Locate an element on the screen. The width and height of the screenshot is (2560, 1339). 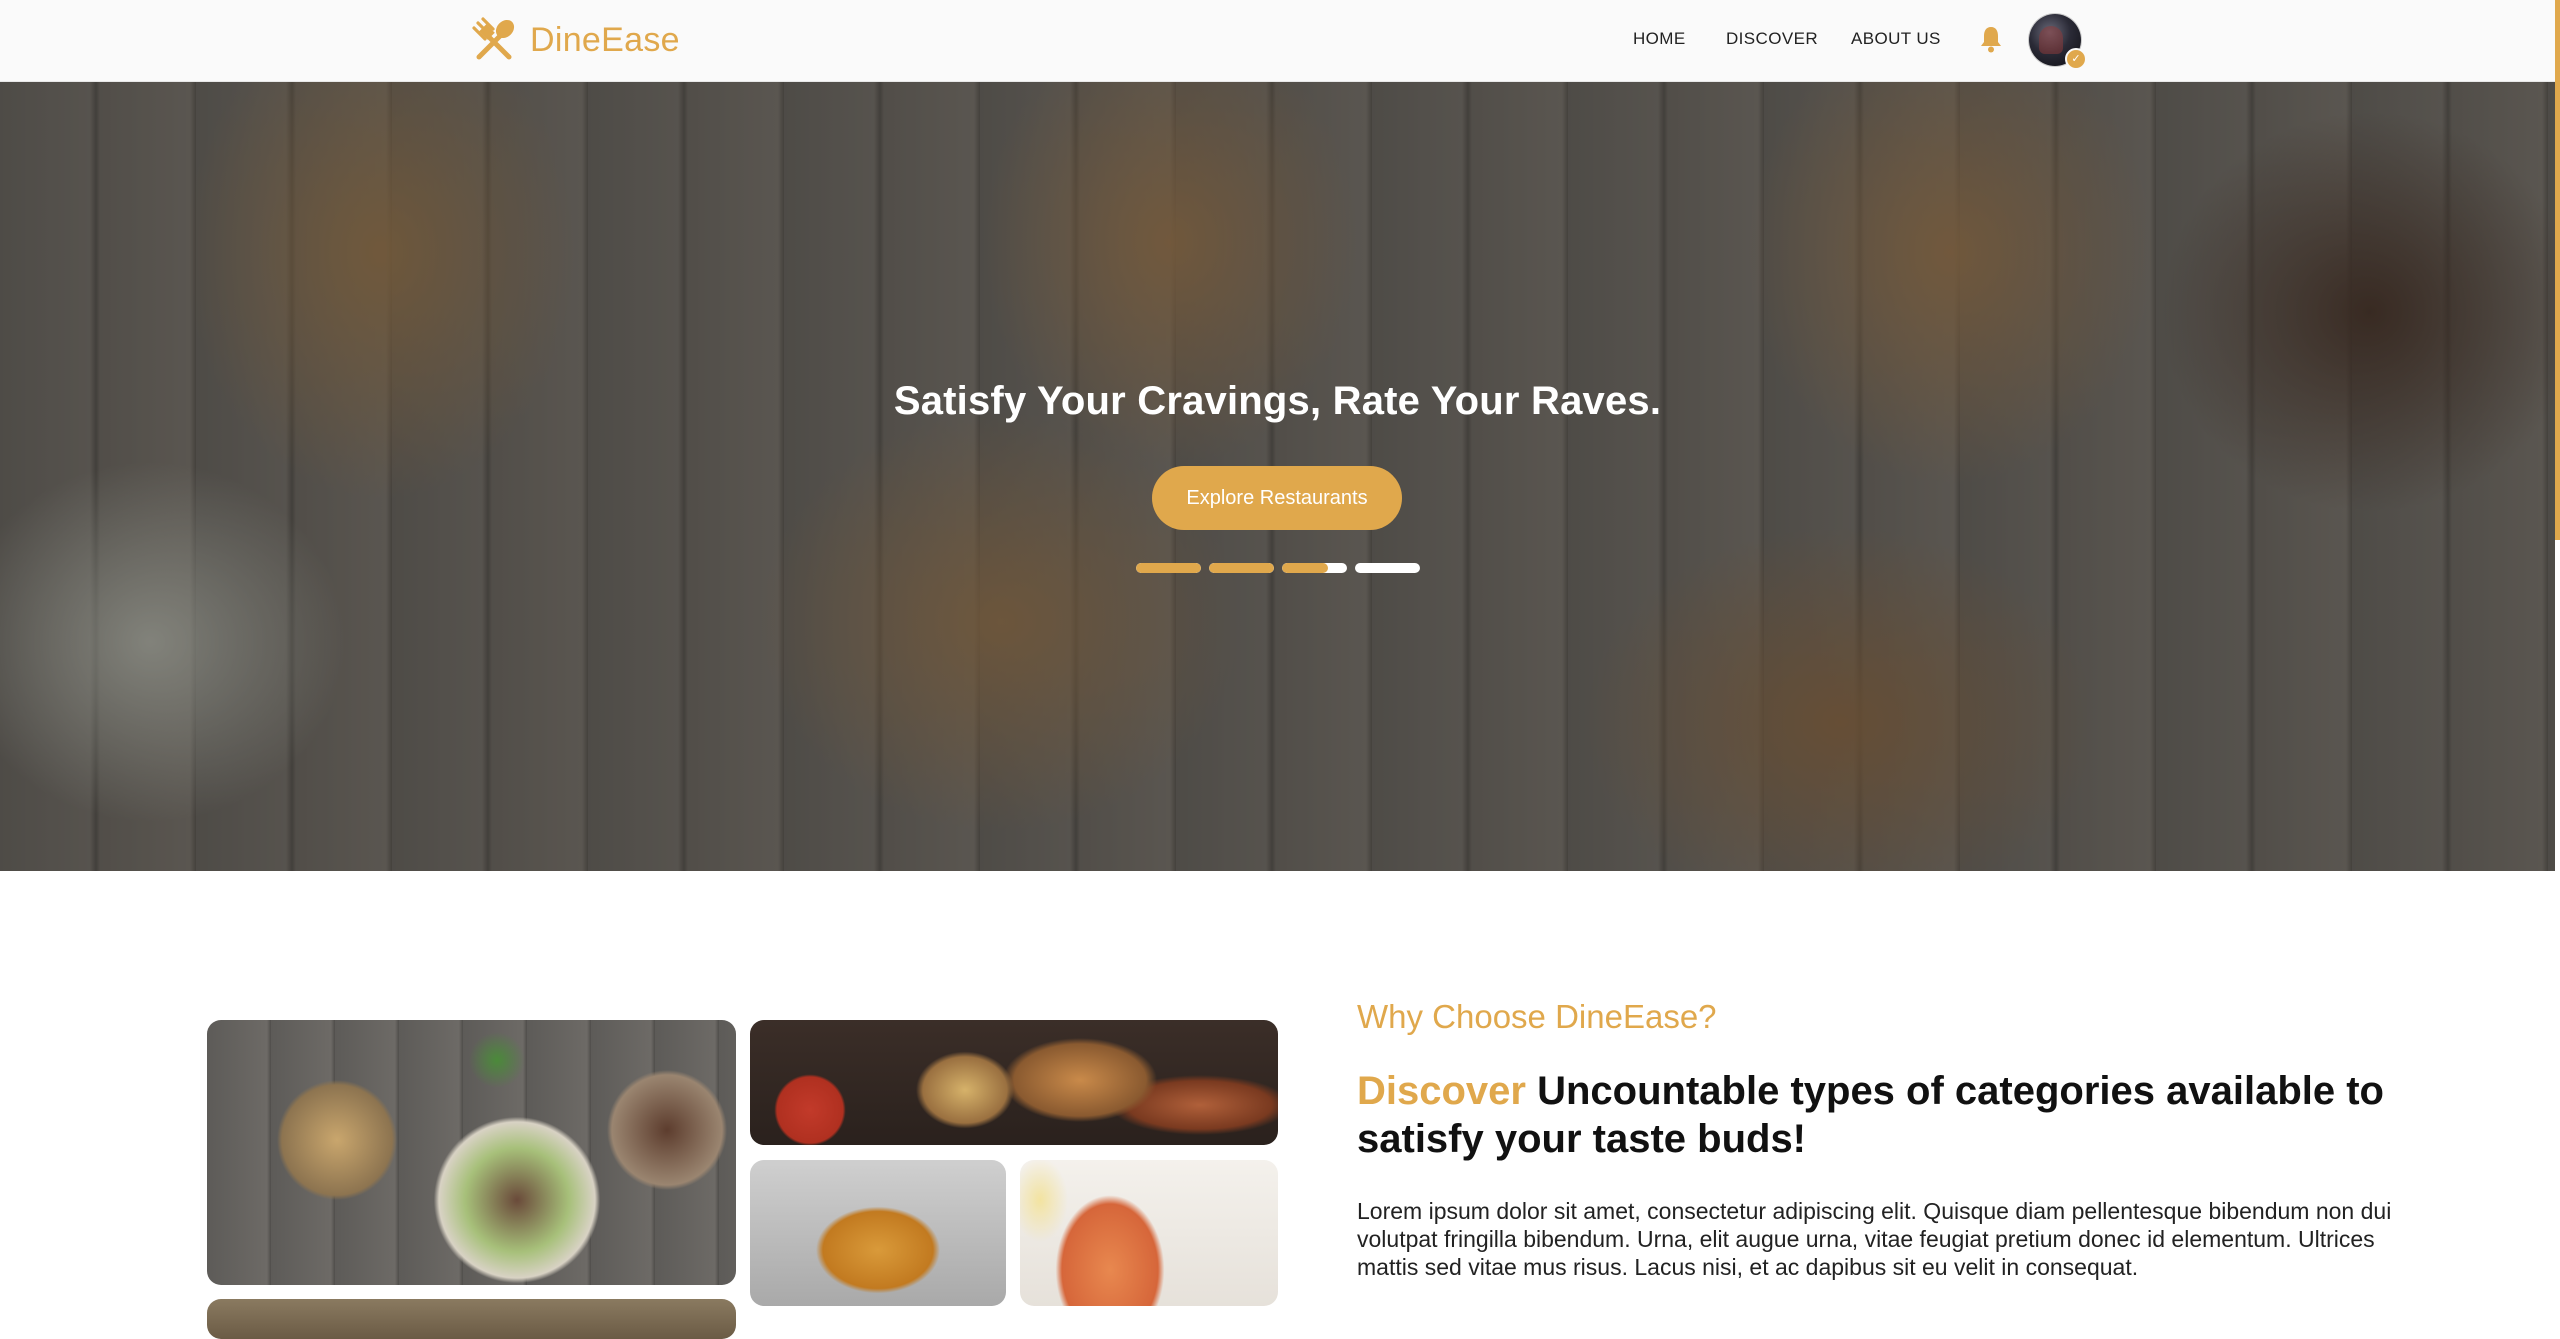
gallery-image-shrimp is located at coordinates (1149, 1233).